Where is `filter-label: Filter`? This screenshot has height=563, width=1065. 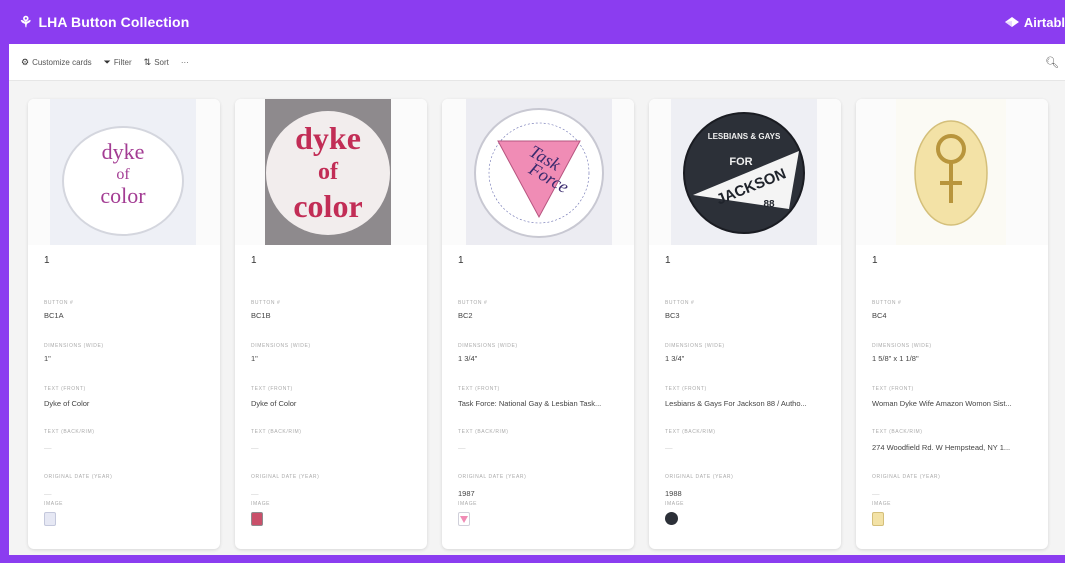
filter-label: Filter is located at coordinates (122, 62).